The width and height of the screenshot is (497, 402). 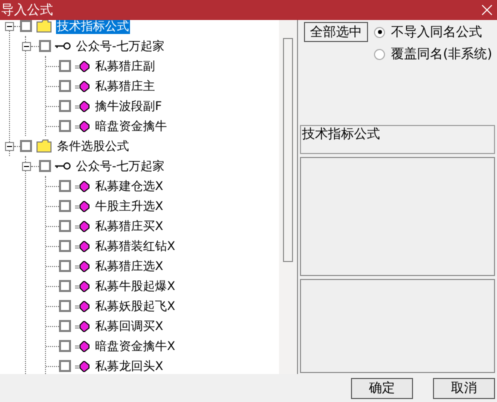 I want to click on tree-item: 私募猎庄选X, so click(x=129, y=266).